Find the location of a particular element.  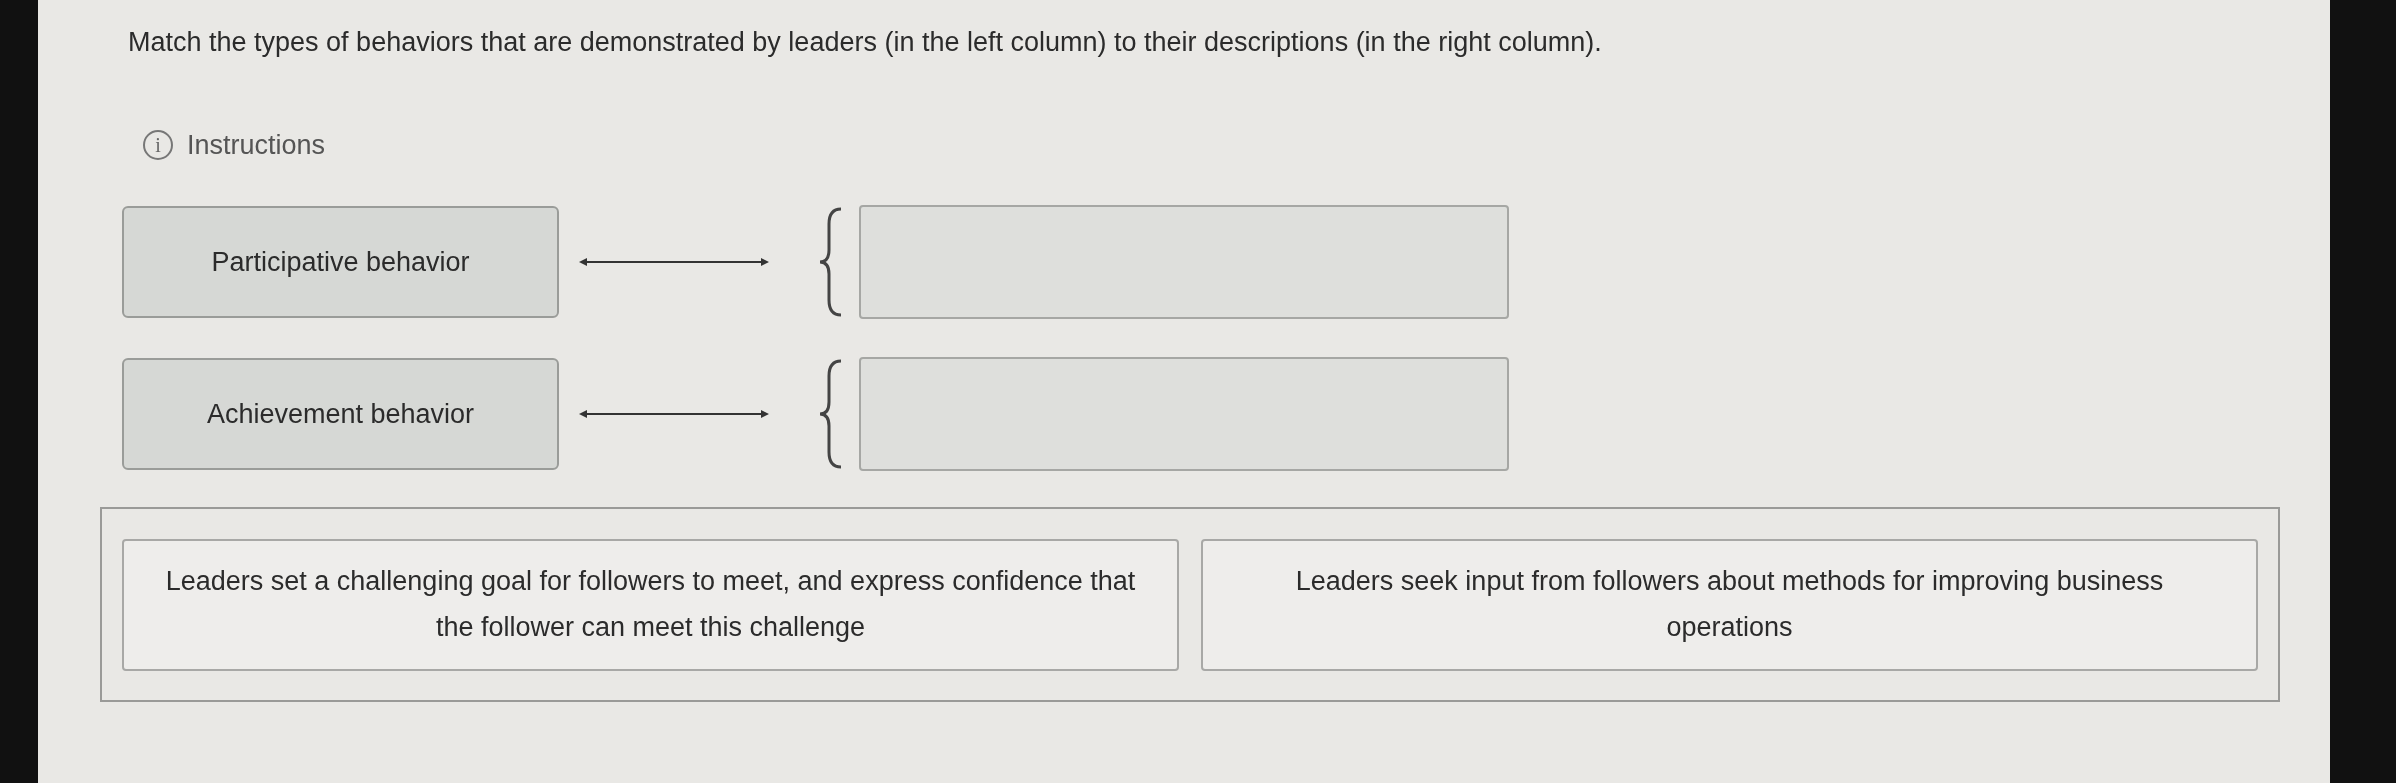

instructions-link: Instructions is located at coordinates (256, 144).